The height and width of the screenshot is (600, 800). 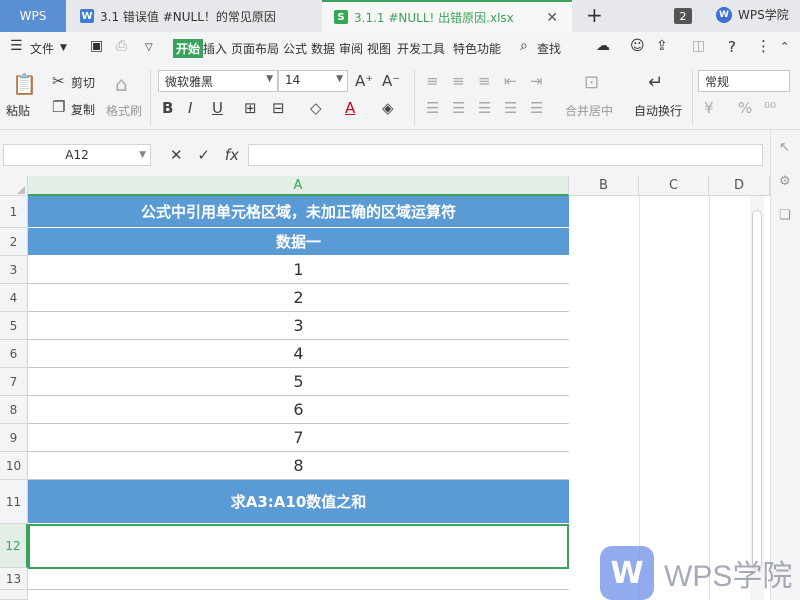 What do you see at coordinates (215, 48) in the screenshot?
I see `menu-insert: 插入` at bounding box center [215, 48].